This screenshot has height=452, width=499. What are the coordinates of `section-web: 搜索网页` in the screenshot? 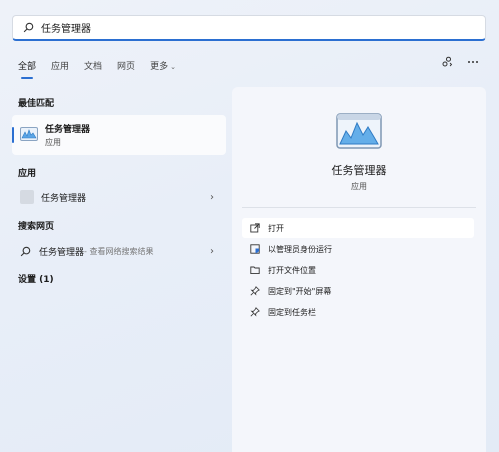 It's located at (36, 227).